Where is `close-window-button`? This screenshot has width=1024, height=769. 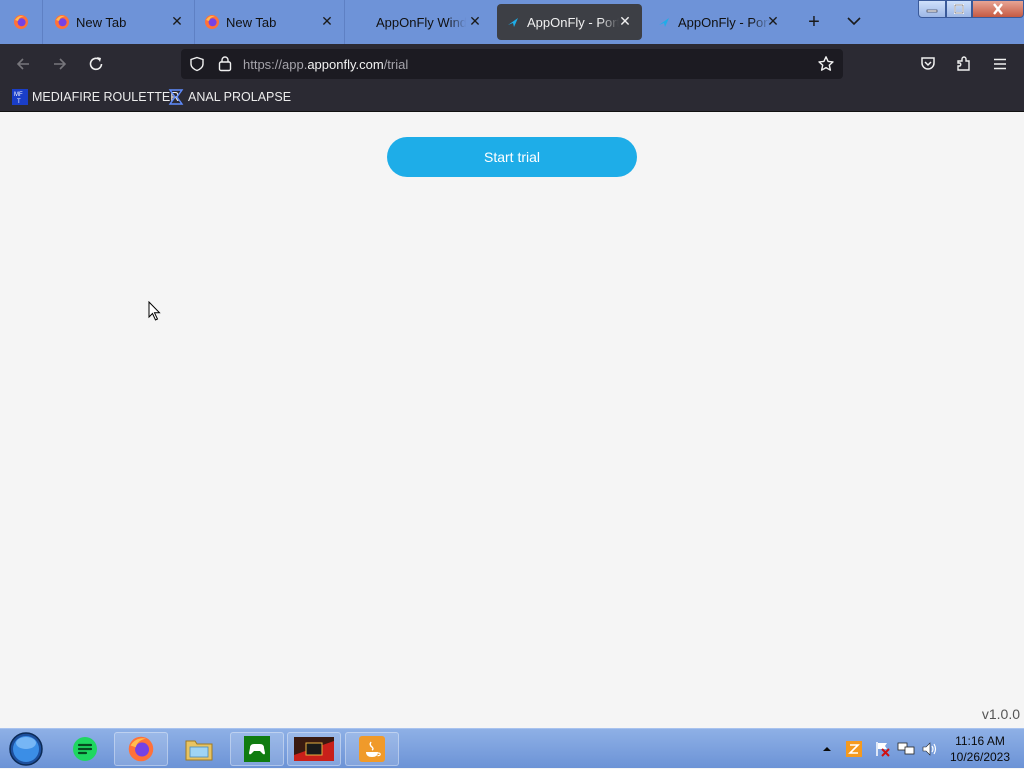 close-window-button is located at coordinates (998, 9).